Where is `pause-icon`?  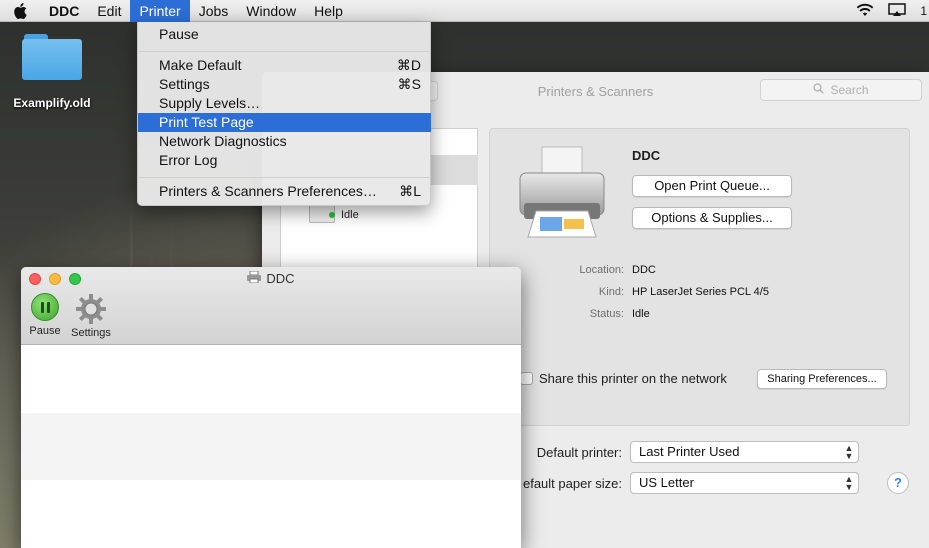 pause-icon is located at coordinates (45, 307).